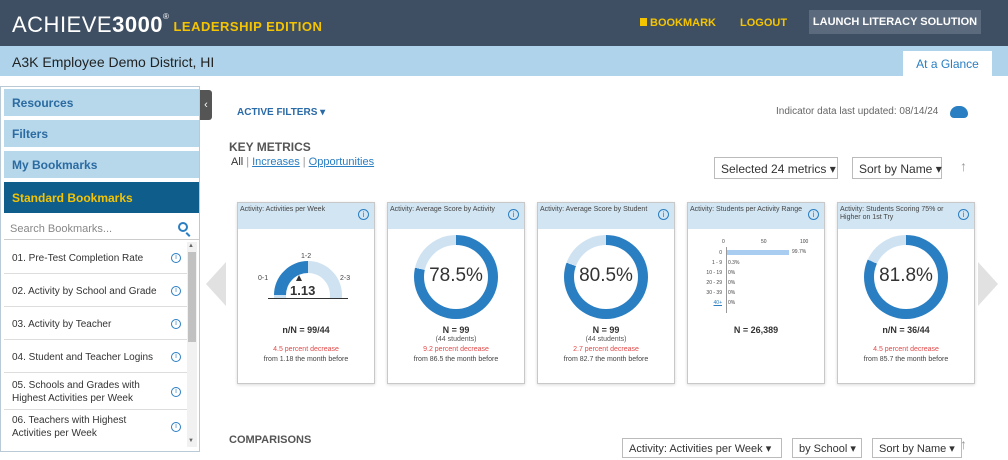 The height and width of the screenshot is (460, 1008). What do you see at coordinates (191, 246) in the screenshot?
I see `scroll-up-icon: ▲` at bounding box center [191, 246].